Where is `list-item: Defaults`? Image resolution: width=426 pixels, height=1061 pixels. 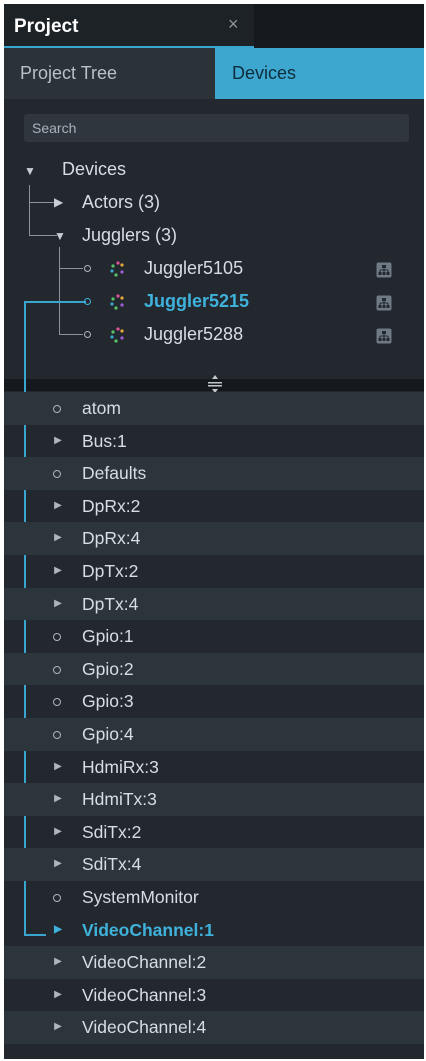 list-item: Defaults is located at coordinates (214, 473).